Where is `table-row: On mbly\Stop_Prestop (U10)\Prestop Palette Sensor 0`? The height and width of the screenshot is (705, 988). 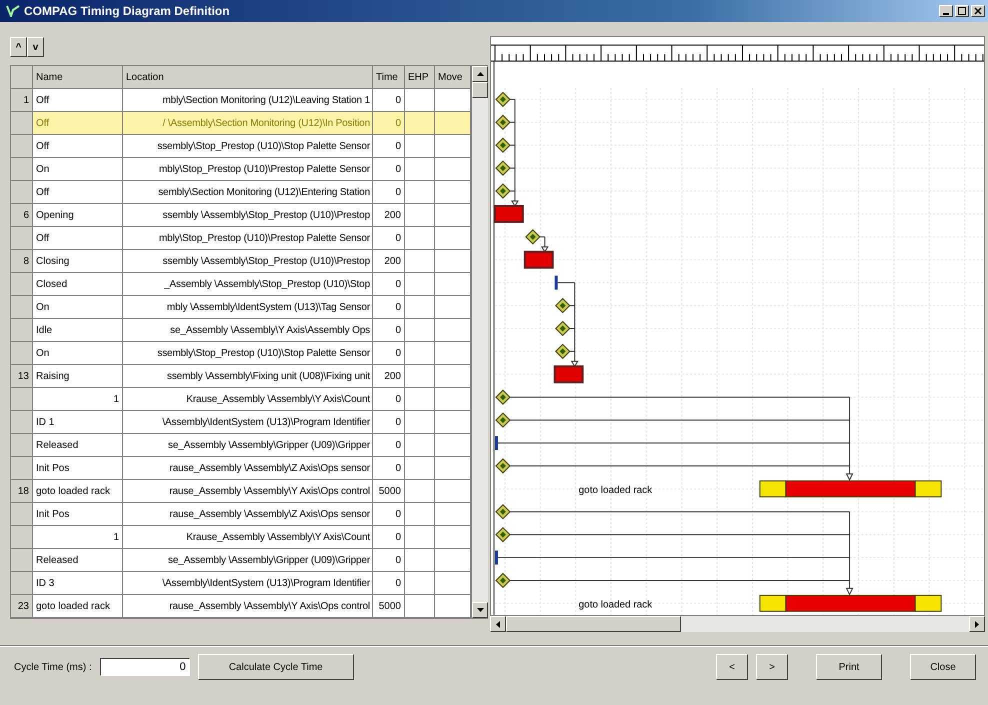 table-row: On mbly\Stop_Prestop (U10)\Prestop Palette Sensor 0 is located at coordinates (241, 169).